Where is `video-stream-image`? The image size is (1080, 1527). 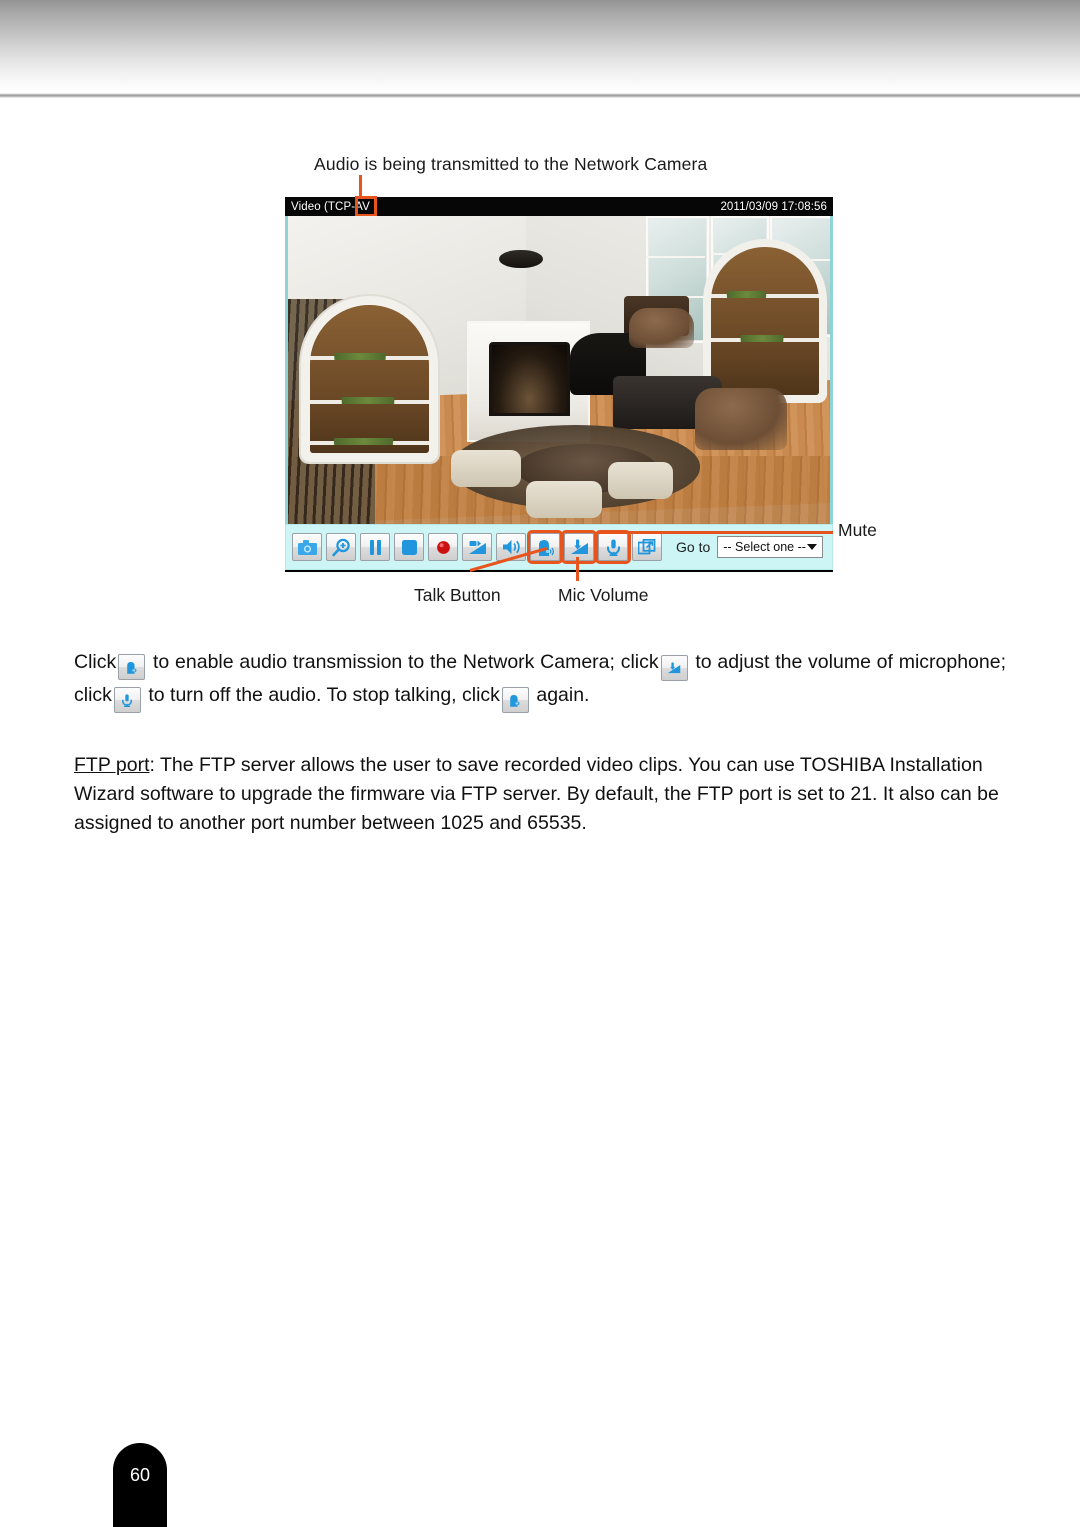 video-stream-image is located at coordinates (559, 370).